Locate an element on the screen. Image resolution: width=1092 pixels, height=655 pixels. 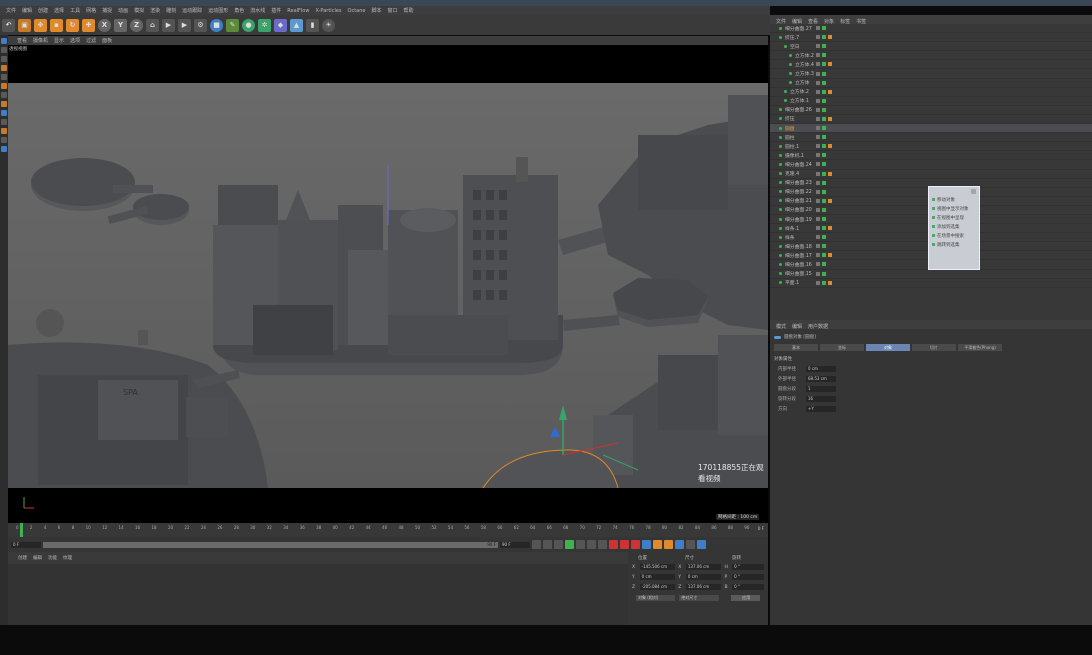
popup-item: 添加到选集 is located at coordinates (954, 226).